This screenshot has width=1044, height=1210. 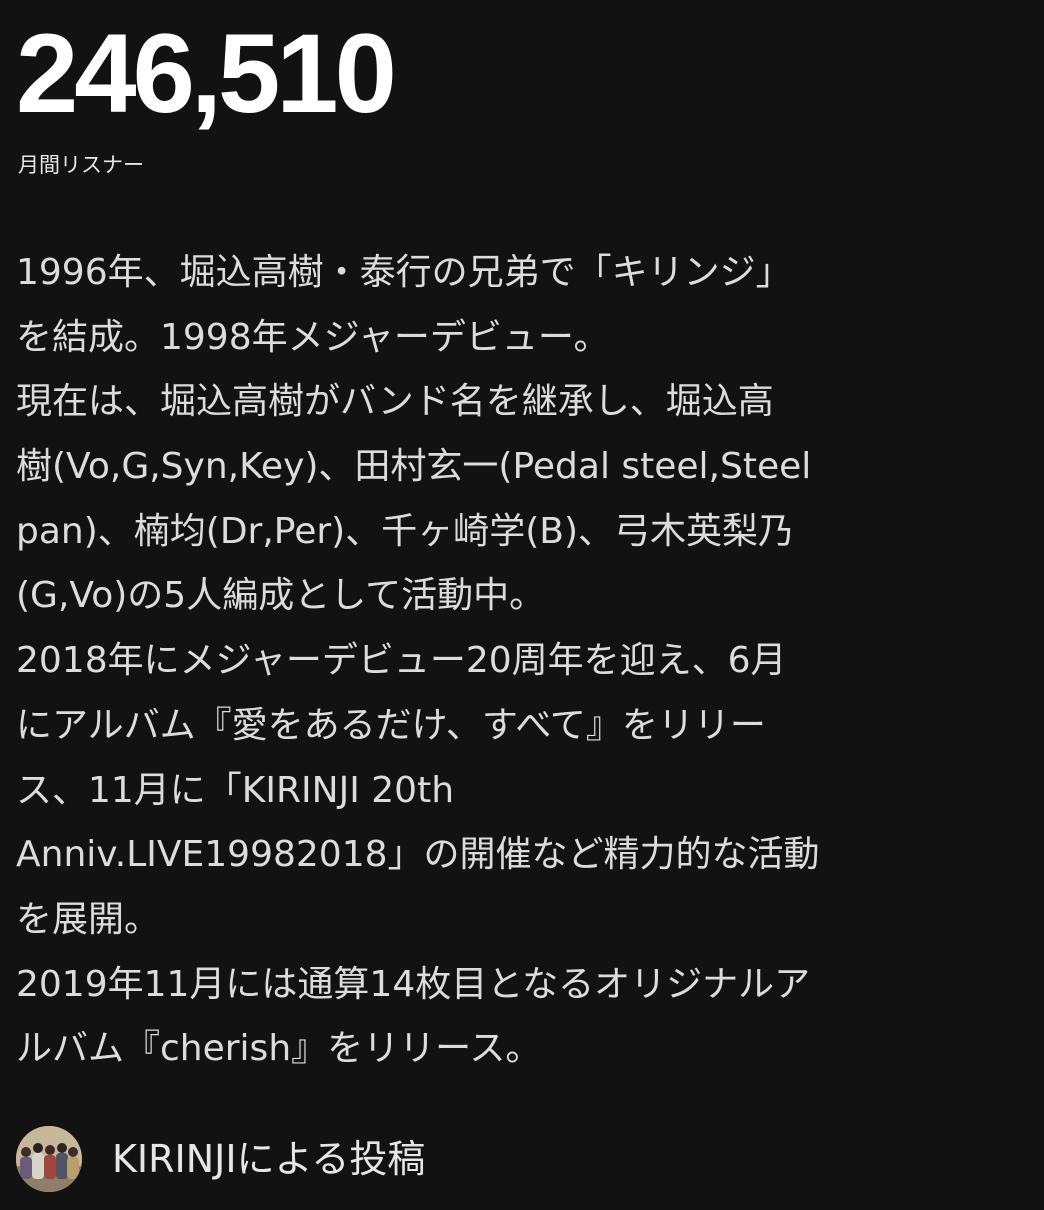 I want to click on bio-line: pan)、楠均(Dr,Per)、千ヶ崎学(B)、弓木英梨乃, so click(x=405, y=531).